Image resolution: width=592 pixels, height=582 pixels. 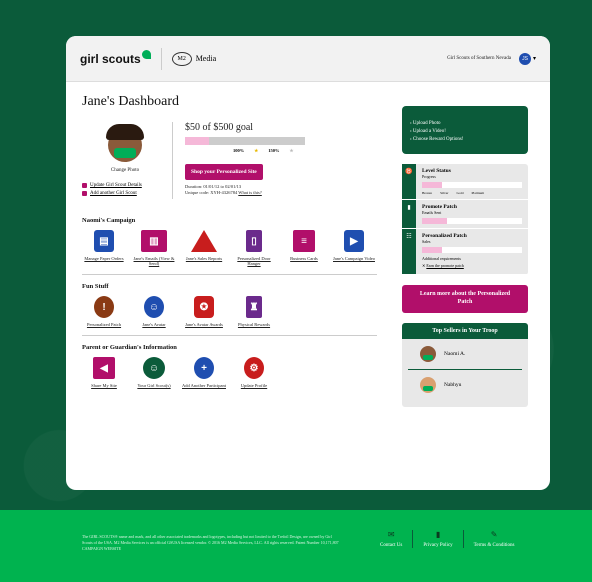 What do you see at coordinates (125, 185) in the screenshot?
I see `update-details-link: Update Girl Scout Details` at bounding box center [125, 185].